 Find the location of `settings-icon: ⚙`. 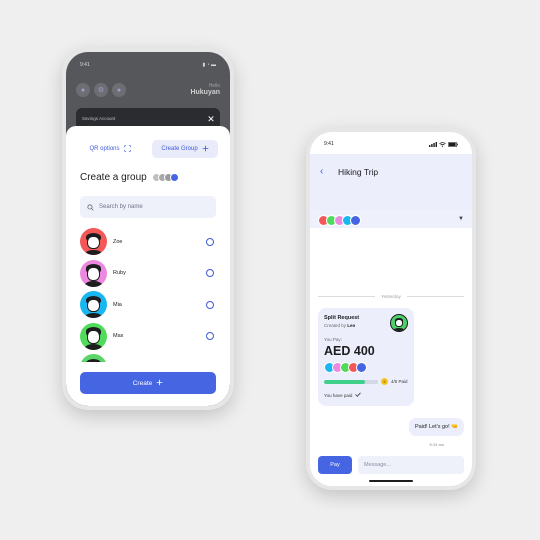

settings-icon: ⚙ is located at coordinates (101, 90).